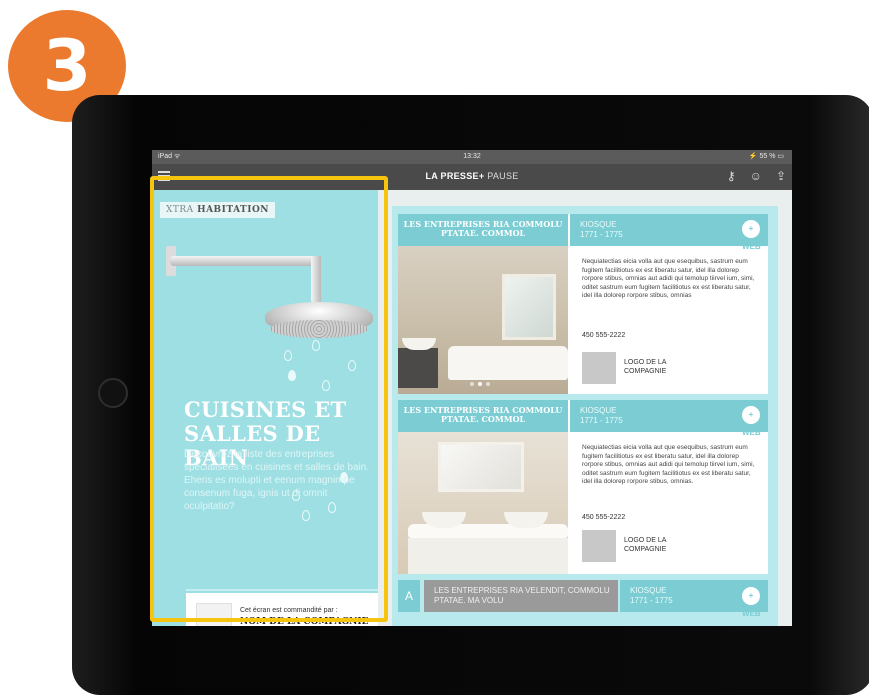 This screenshot has width=869, height=695. What do you see at coordinates (480, 384) in the screenshot?
I see `carousel-dots` at bounding box center [480, 384].